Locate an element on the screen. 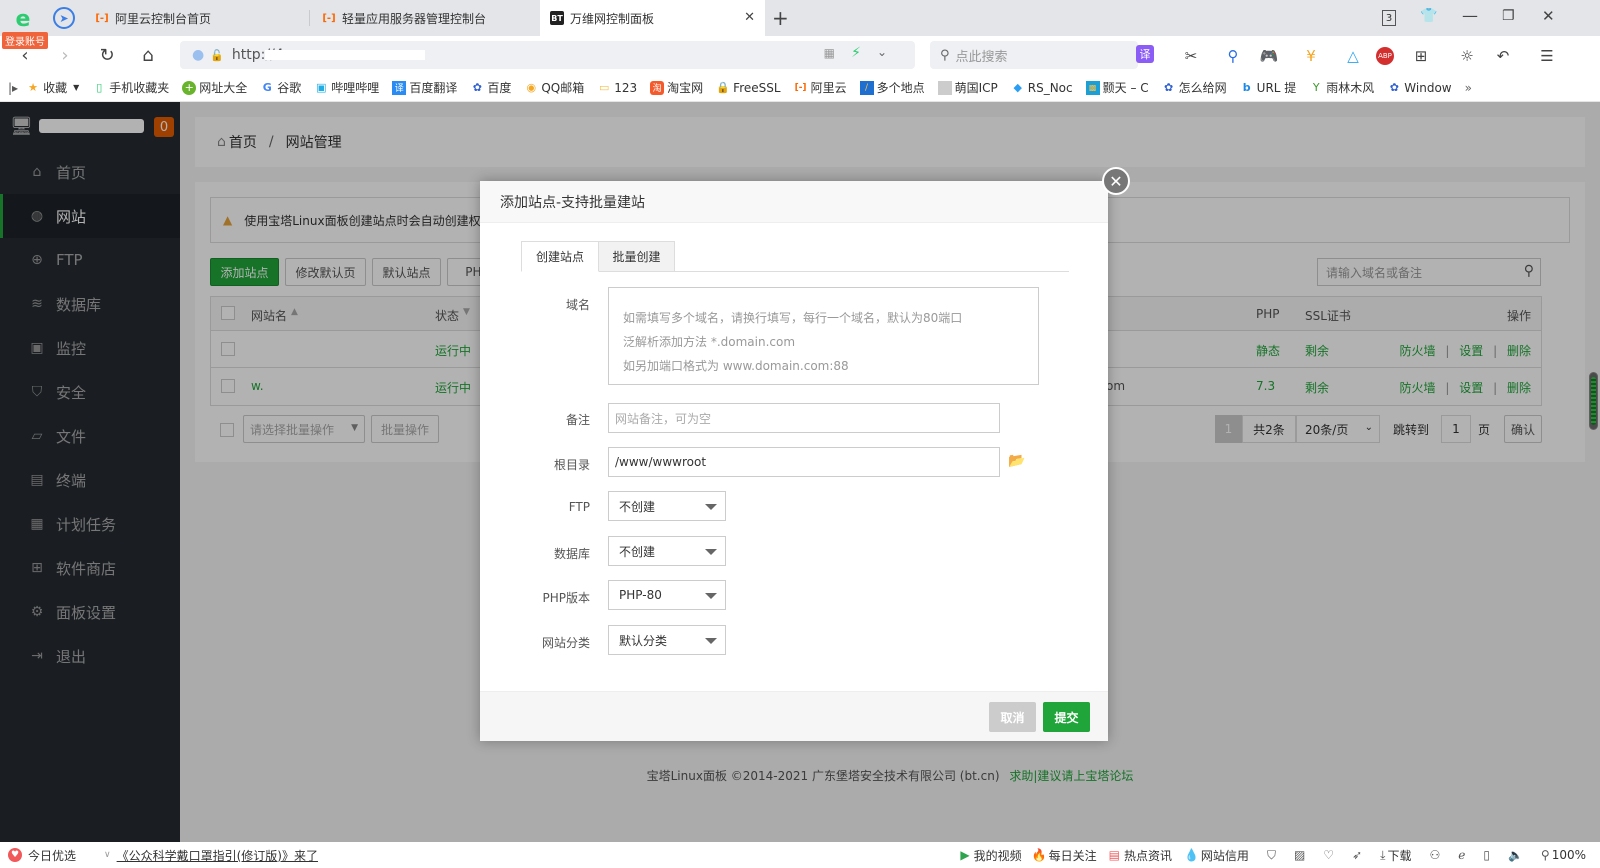 The width and height of the screenshot is (1600, 868). tab-bt-panel: BT 万维网控制面板 ✕ is located at coordinates (652, 18).